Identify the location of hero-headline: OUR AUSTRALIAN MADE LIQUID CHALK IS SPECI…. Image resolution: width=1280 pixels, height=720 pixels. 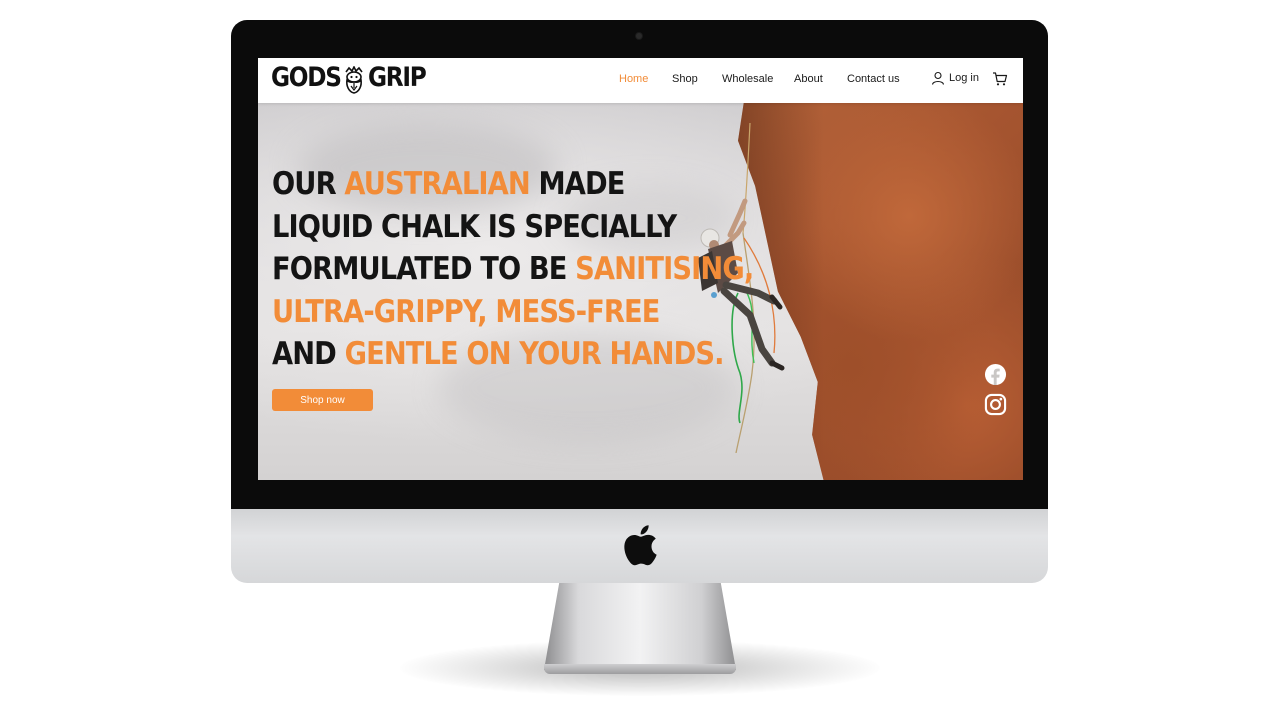
(513, 269).